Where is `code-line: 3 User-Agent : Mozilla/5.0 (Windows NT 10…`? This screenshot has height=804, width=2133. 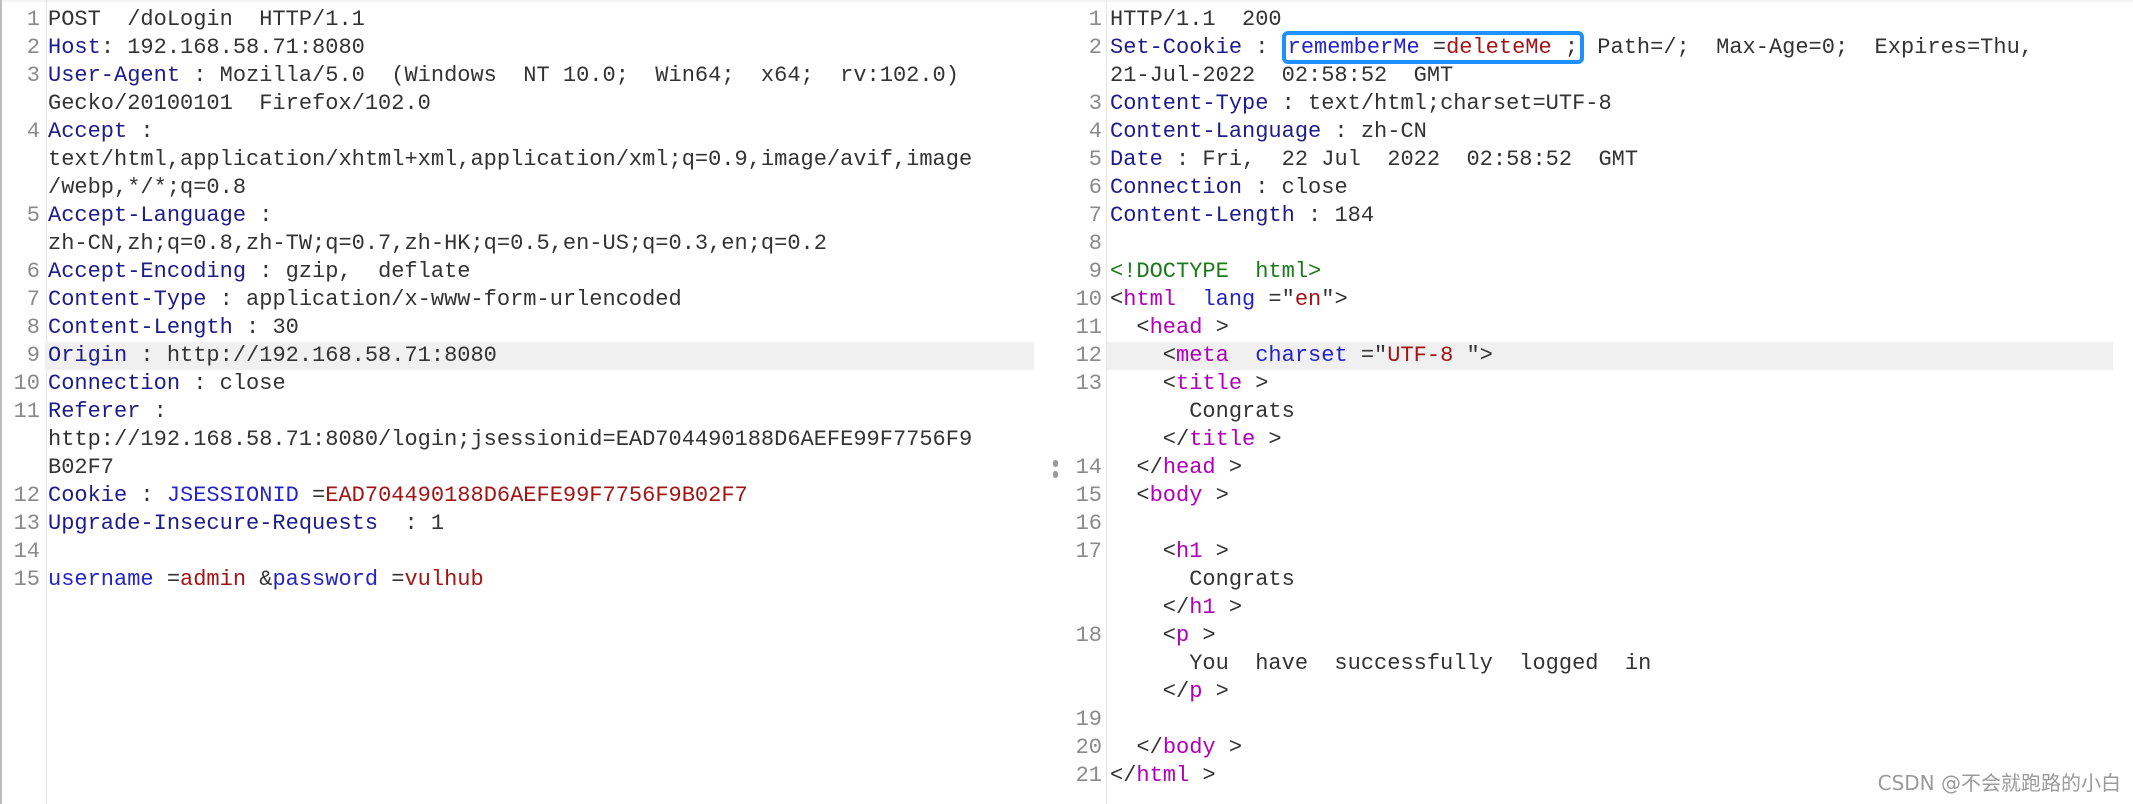 code-line: 3 User-Agent : Mozilla/5.0 (Windows NT 10… is located at coordinates (517, 76).